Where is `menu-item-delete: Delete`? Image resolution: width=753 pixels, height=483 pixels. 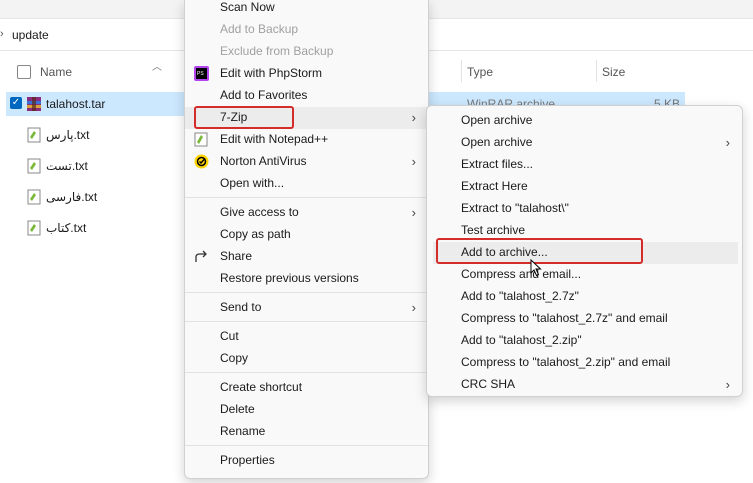 menu-item-delete: Delete is located at coordinates (306, 410).